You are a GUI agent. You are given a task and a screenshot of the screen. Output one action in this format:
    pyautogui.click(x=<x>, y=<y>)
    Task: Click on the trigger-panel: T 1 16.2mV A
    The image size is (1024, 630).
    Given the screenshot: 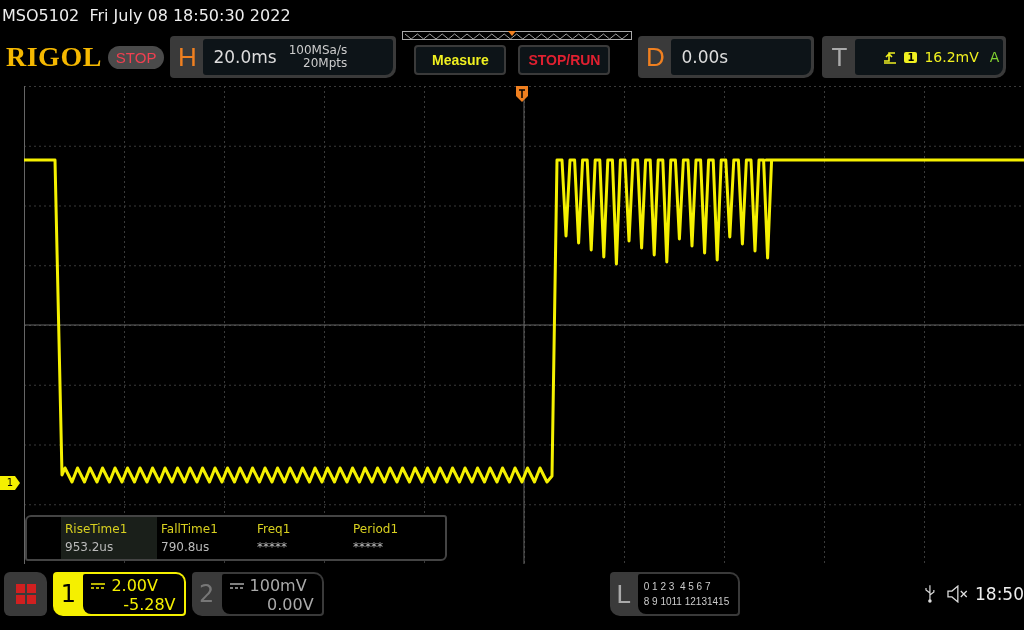 What is the action you would take?
    pyautogui.click(x=914, y=57)
    